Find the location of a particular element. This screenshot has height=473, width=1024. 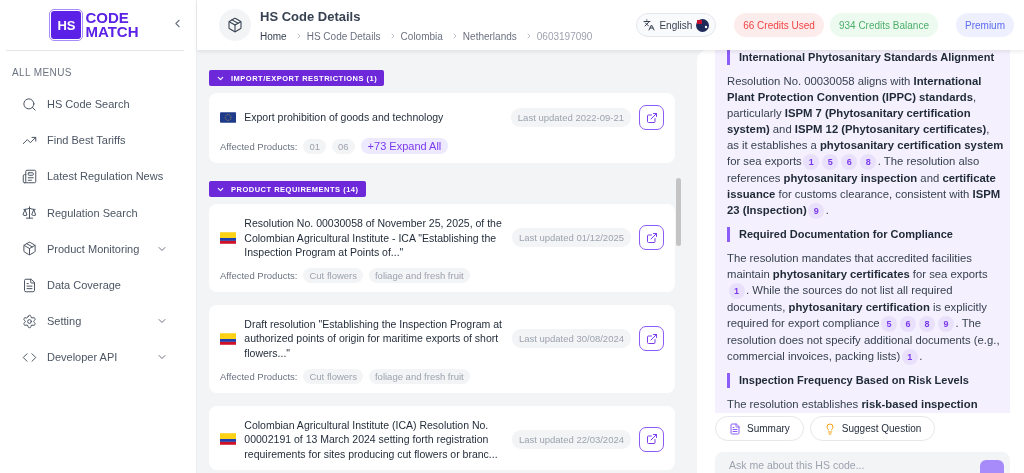

sidebar-item: Setting is located at coordinates (98, 321).